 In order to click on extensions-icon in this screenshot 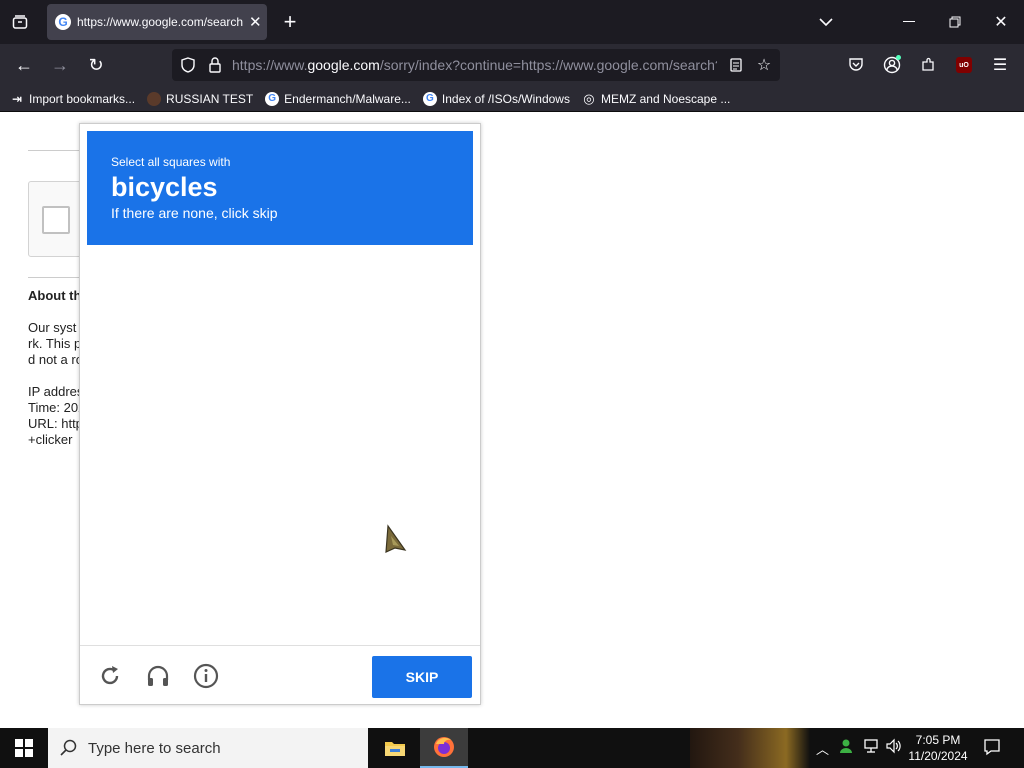, I will do `click(928, 65)`.